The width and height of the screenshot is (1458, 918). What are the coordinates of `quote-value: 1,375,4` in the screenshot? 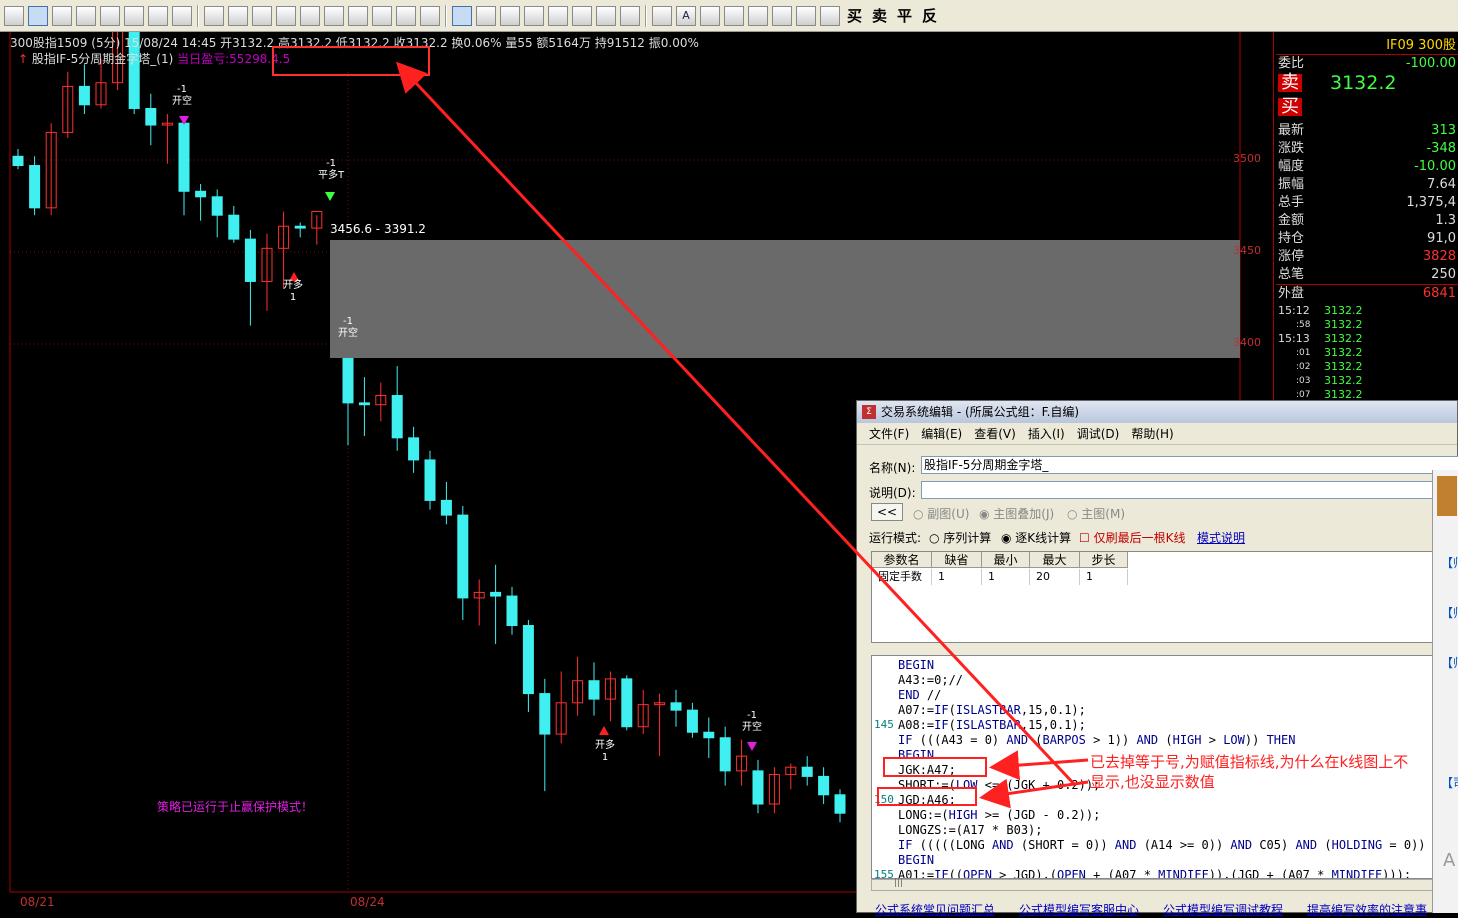 It's located at (1431, 202).